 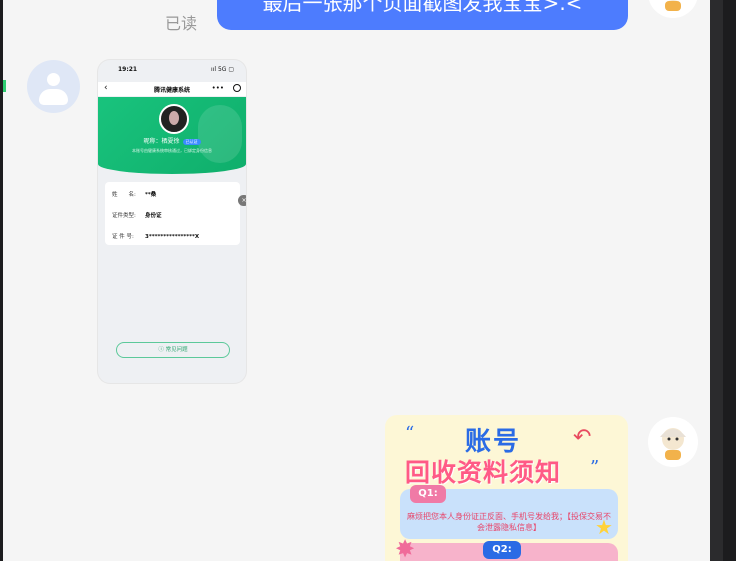 I want to click on poster-quote-open: “, so click(x=410, y=433).